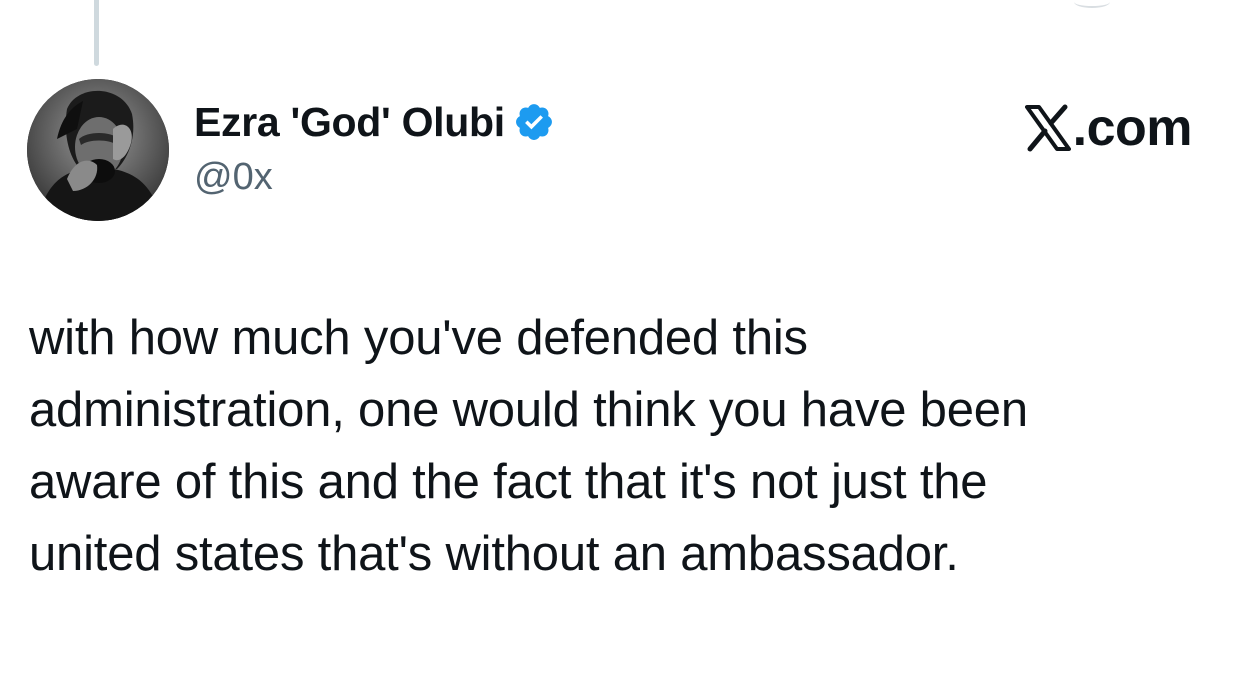 This screenshot has width=1242, height=673. I want to click on avatar-photo, so click(98, 150).